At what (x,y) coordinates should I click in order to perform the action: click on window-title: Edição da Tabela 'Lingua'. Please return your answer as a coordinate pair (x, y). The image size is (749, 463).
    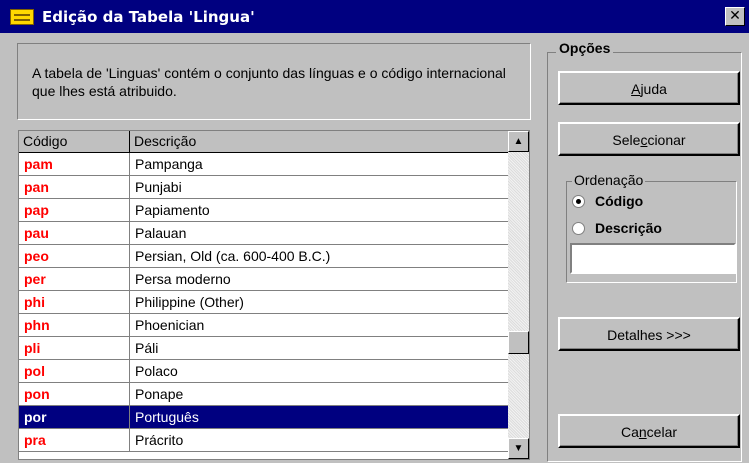
    Looking at the image, I should click on (148, 16).